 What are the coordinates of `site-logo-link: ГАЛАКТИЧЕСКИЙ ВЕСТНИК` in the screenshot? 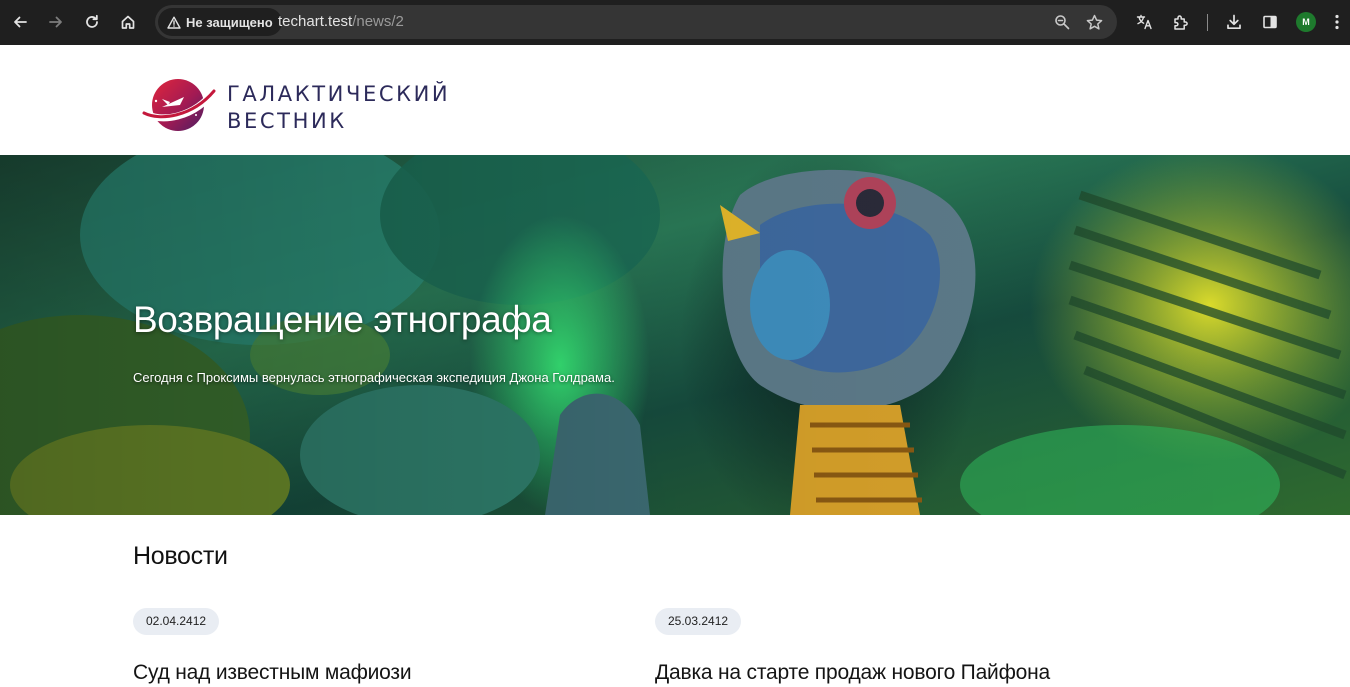 It's located at (294, 107).